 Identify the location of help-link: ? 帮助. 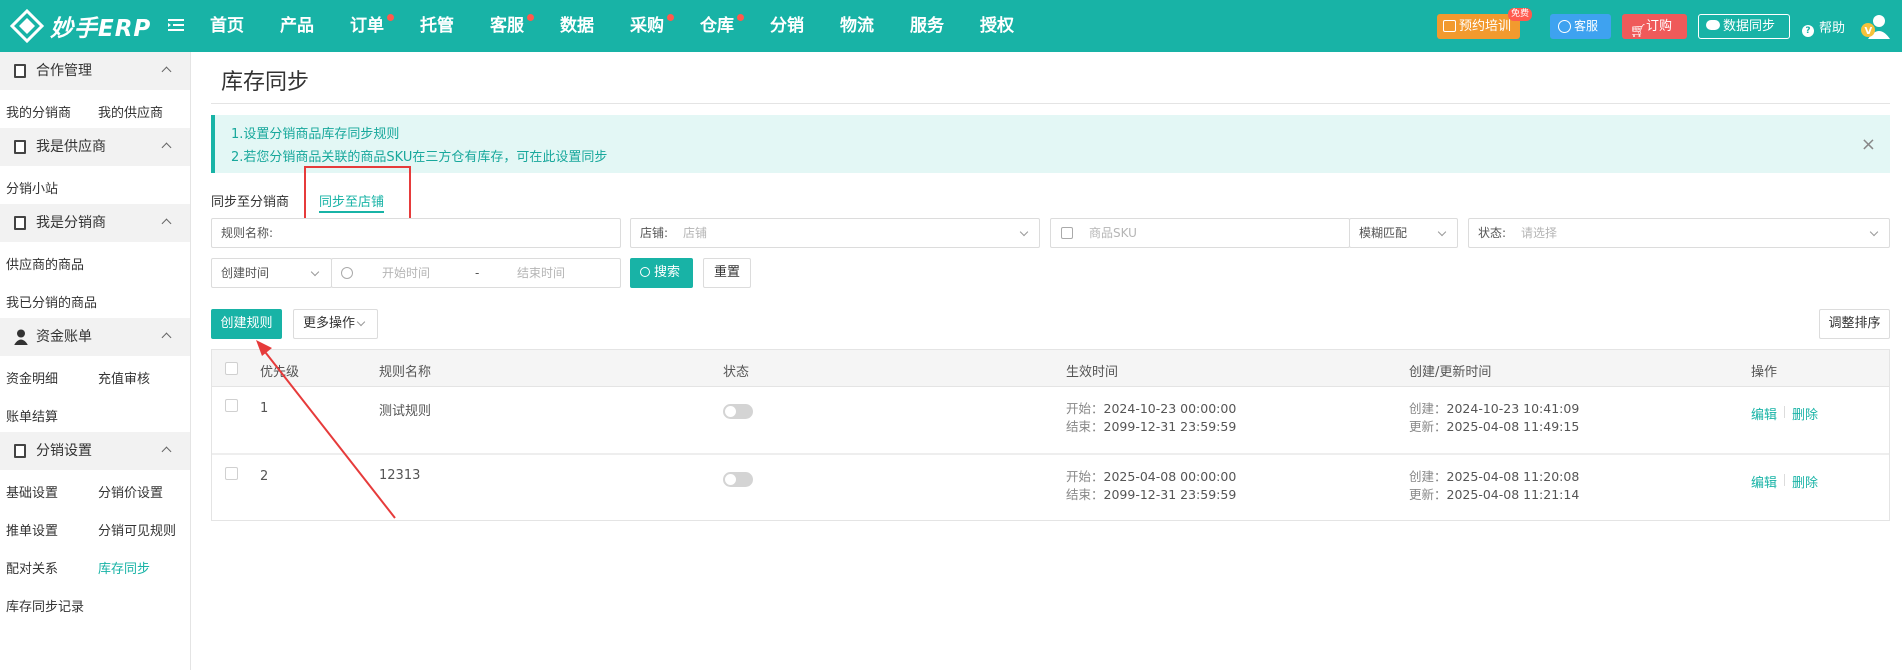
(1823, 27).